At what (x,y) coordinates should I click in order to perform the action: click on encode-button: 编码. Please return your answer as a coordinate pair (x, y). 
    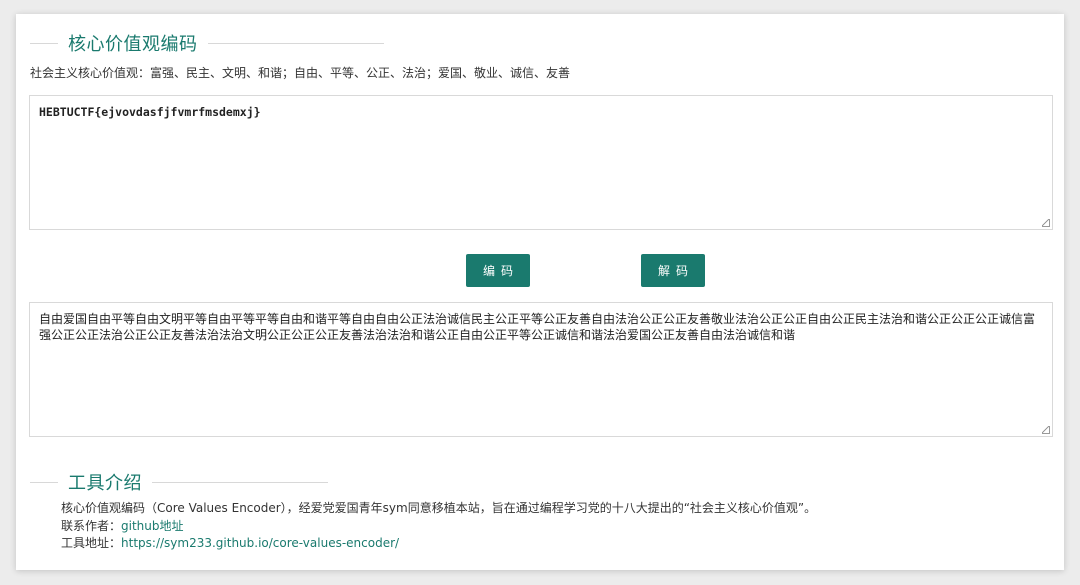
    Looking at the image, I should click on (498, 270).